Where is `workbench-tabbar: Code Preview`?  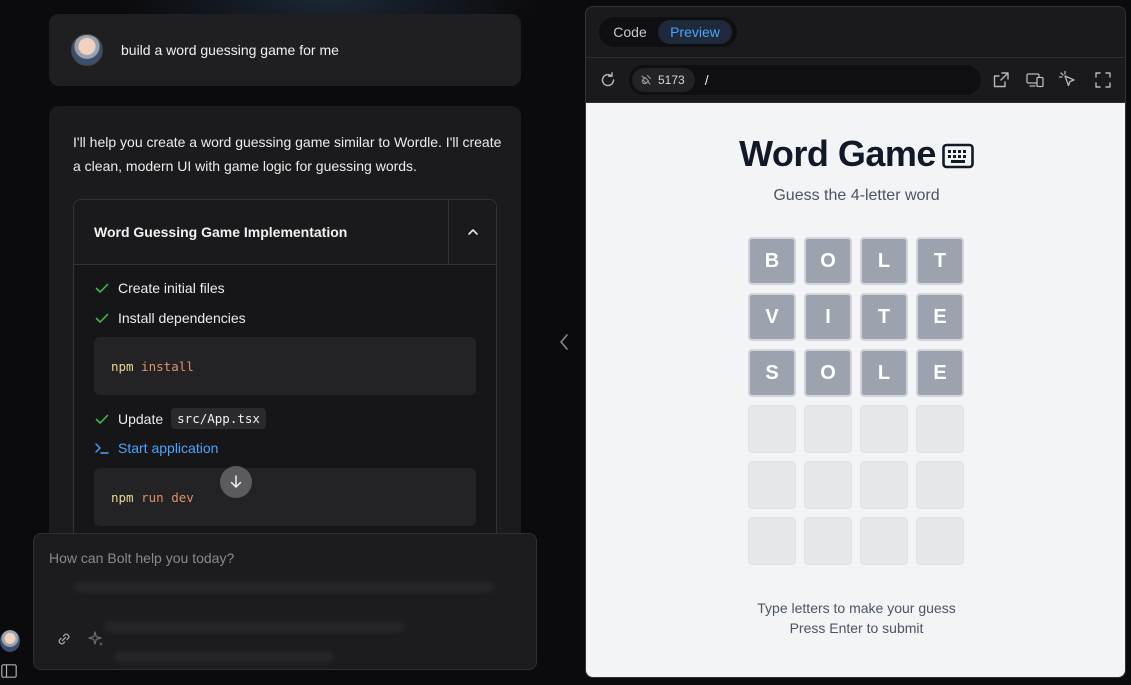
workbench-tabbar: Code Preview is located at coordinates (855, 32).